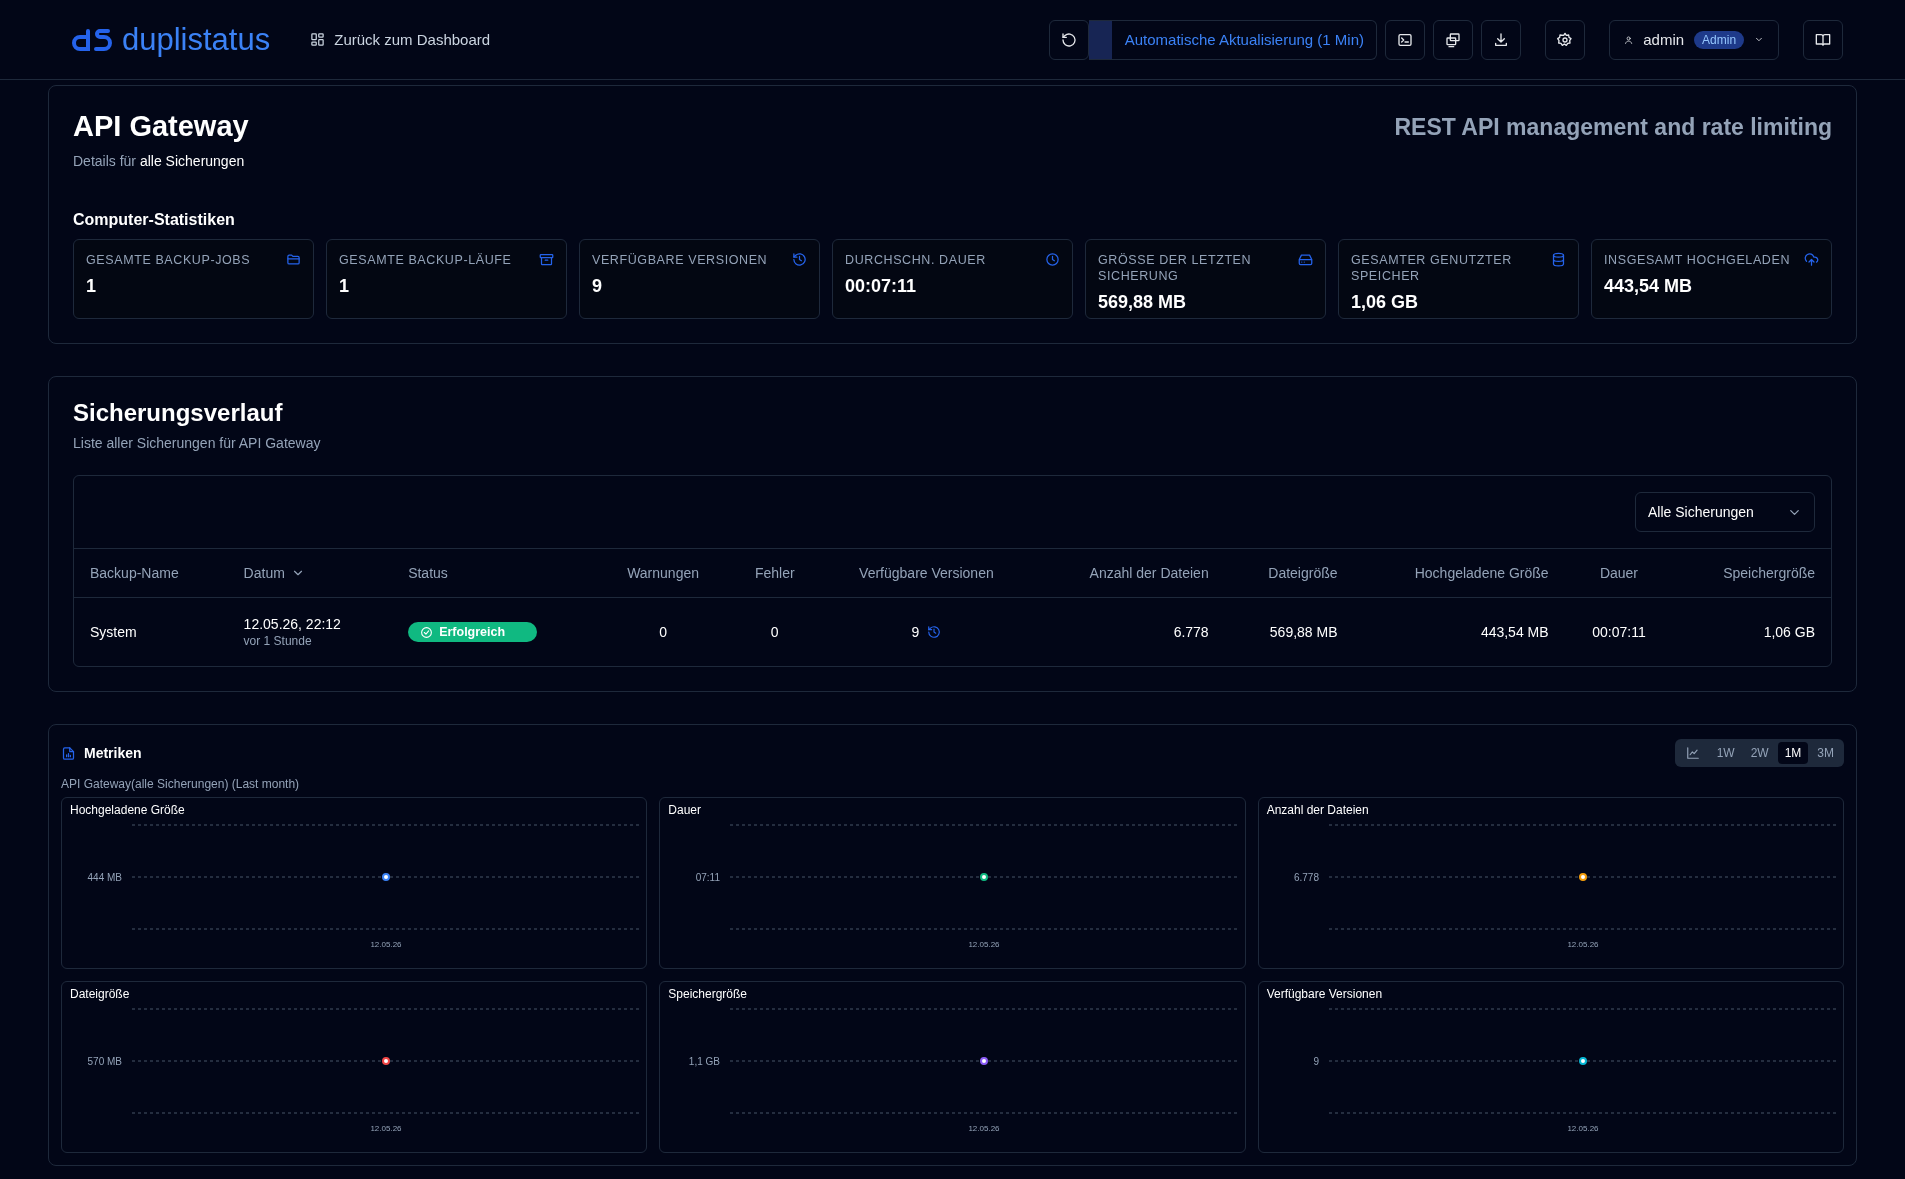  Describe the element at coordinates (708, 877) in the screenshot. I see `y-axis-label: 07:11` at that location.